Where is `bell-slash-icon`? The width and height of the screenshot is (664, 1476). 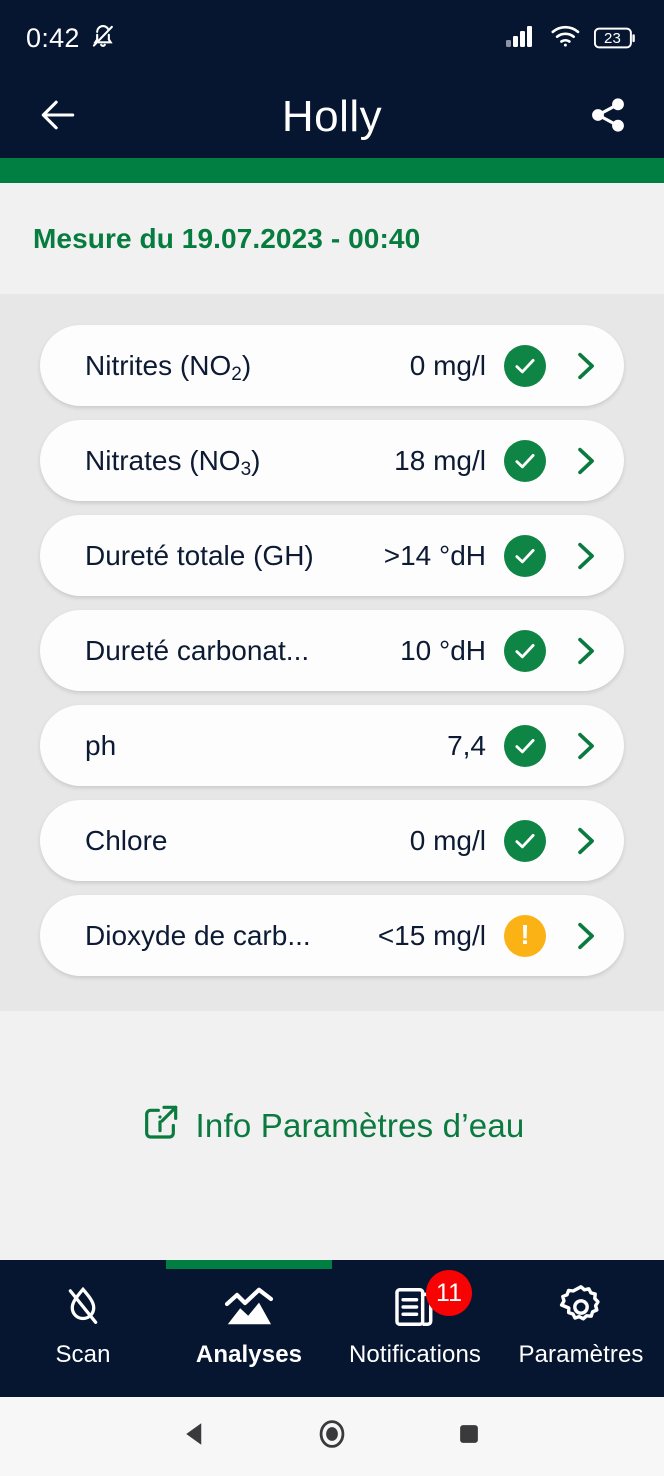 bell-slash-icon is located at coordinates (103, 38).